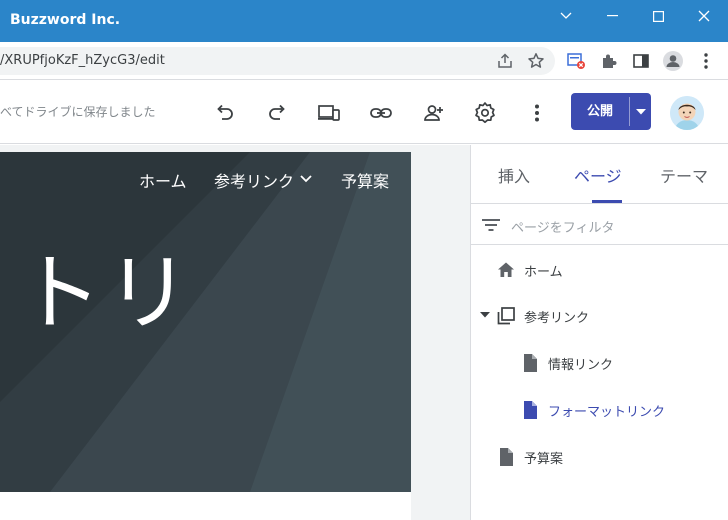  What do you see at coordinates (485, 315) in the screenshot?
I see `expand-triangle-icon` at bounding box center [485, 315].